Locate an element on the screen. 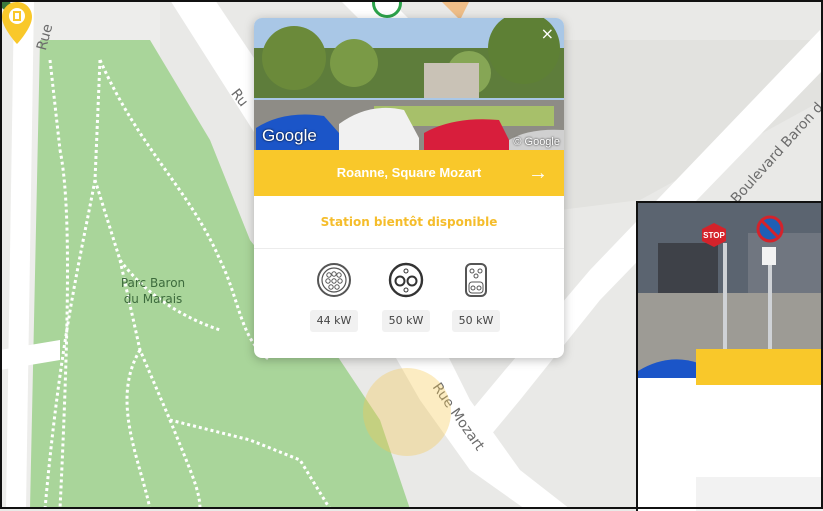  streetview-panel: STOP is located at coordinates (729, 356).